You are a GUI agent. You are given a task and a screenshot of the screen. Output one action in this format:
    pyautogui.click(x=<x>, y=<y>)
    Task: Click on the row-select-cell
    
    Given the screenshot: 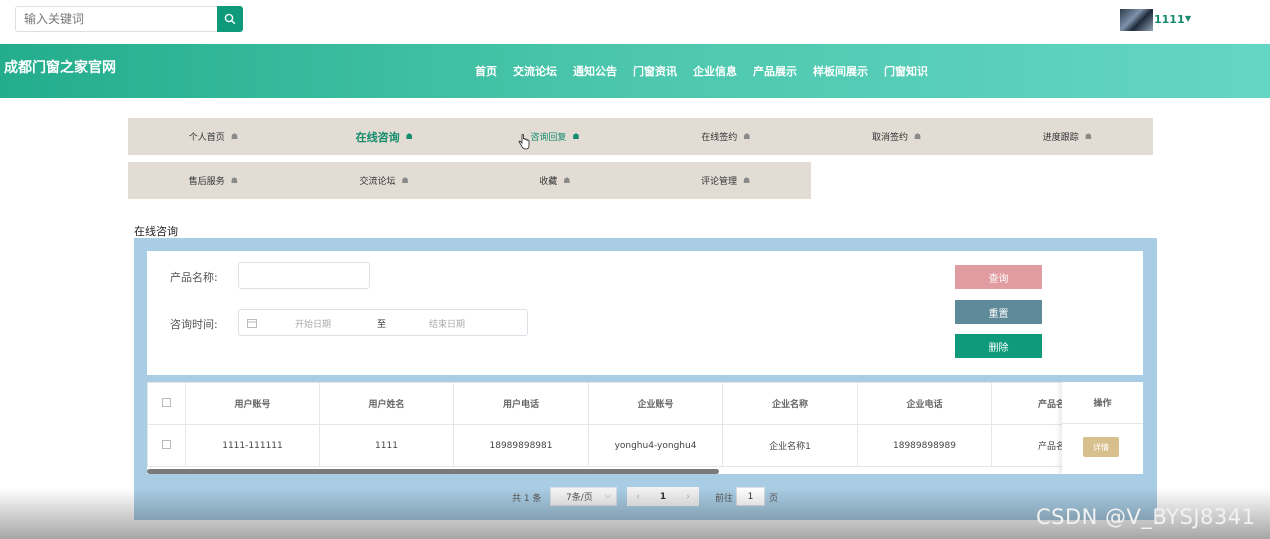 What is the action you would take?
    pyautogui.click(x=166, y=445)
    